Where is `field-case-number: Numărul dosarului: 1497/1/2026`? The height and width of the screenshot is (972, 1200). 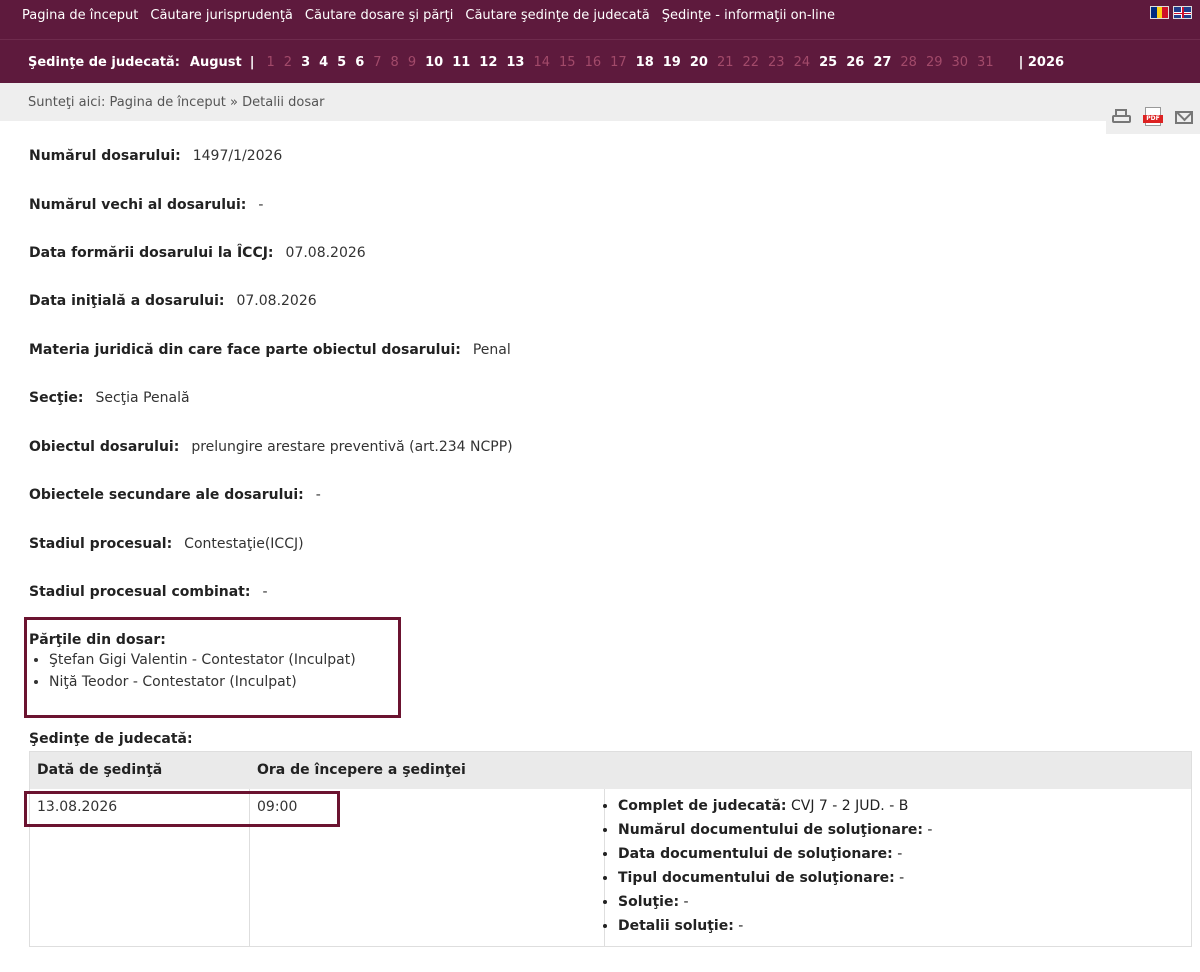
field-case-number: Numărul dosarului: 1497/1/2026 is located at coordinates (156, 156).